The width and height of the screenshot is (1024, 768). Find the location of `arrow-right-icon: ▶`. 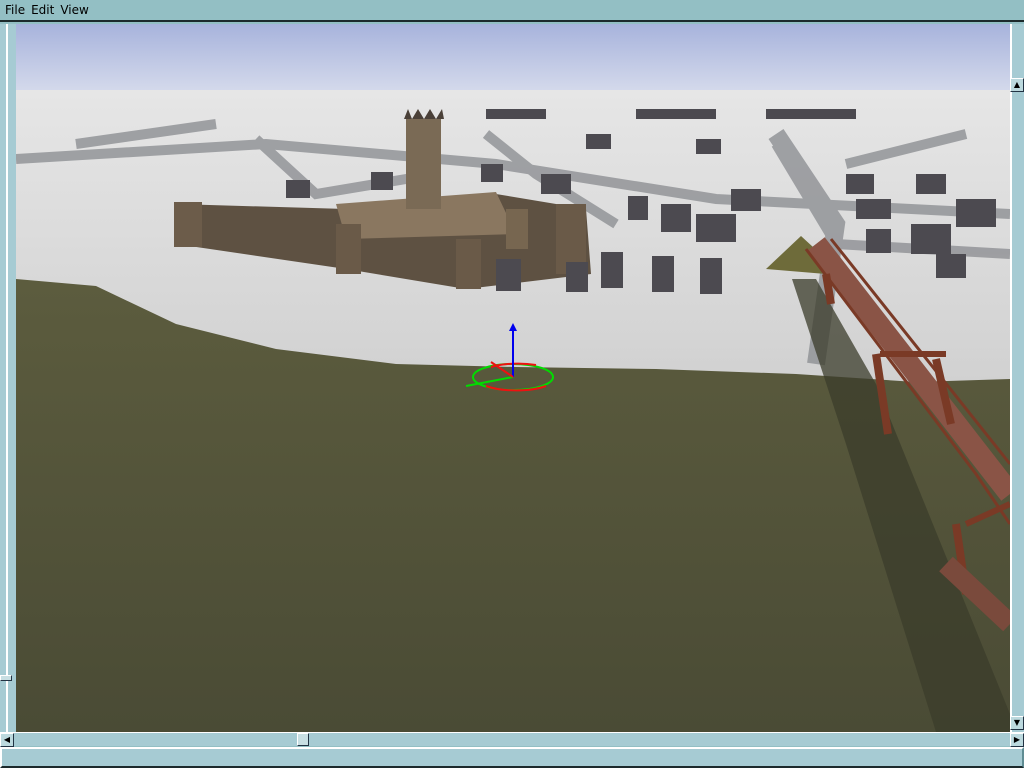

arrow-right-icon: ▶ is located at coordinates (1017, 739).